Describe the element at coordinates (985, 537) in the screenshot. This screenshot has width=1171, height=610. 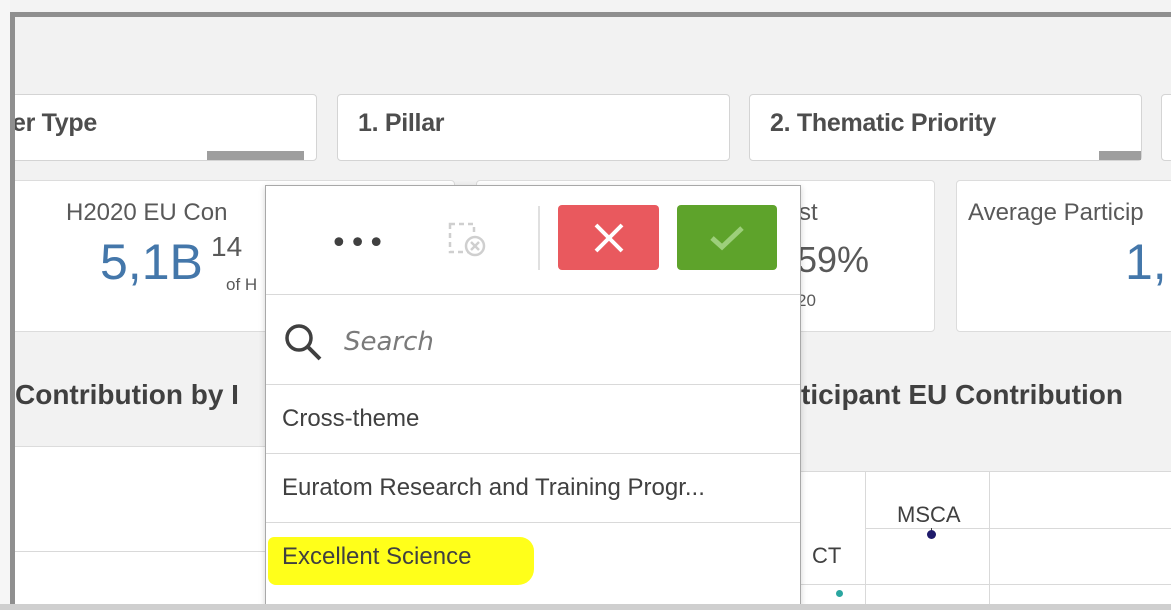
I see `scatter-chart-area: MSCA CT` at that location.